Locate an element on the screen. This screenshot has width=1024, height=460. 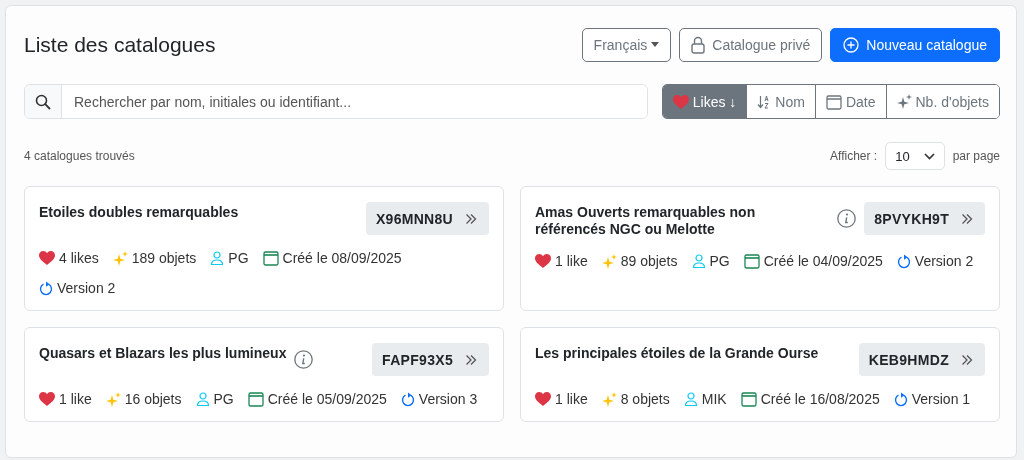
objects-count: 8 objets is located at coordinates (645, 399).